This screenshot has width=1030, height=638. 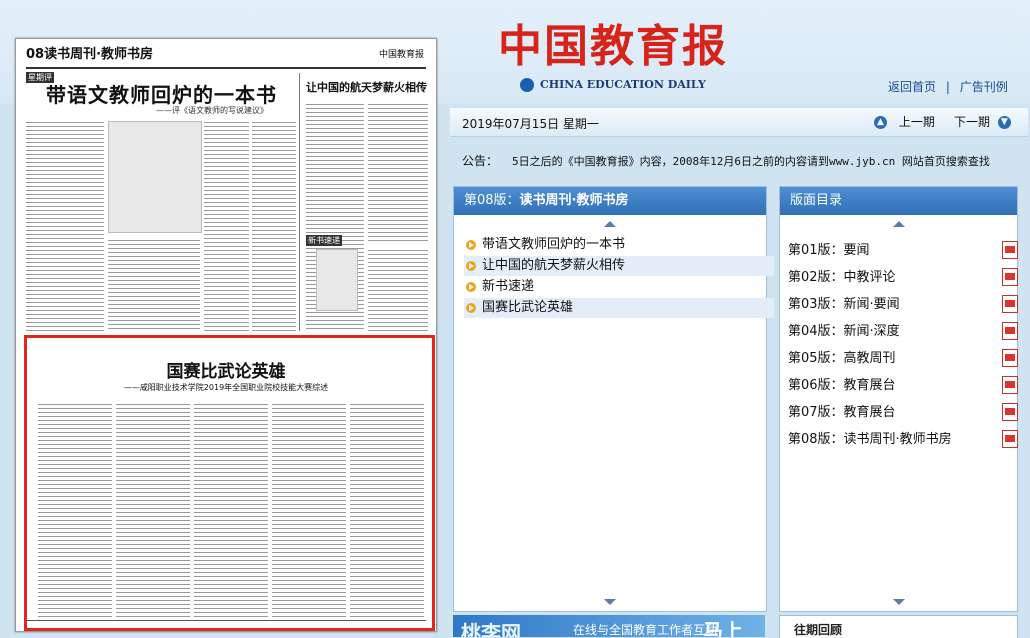 I want to click on paper-article-subtitle: ——评《语文教师的写说建议》, so click(x=212, y=110).